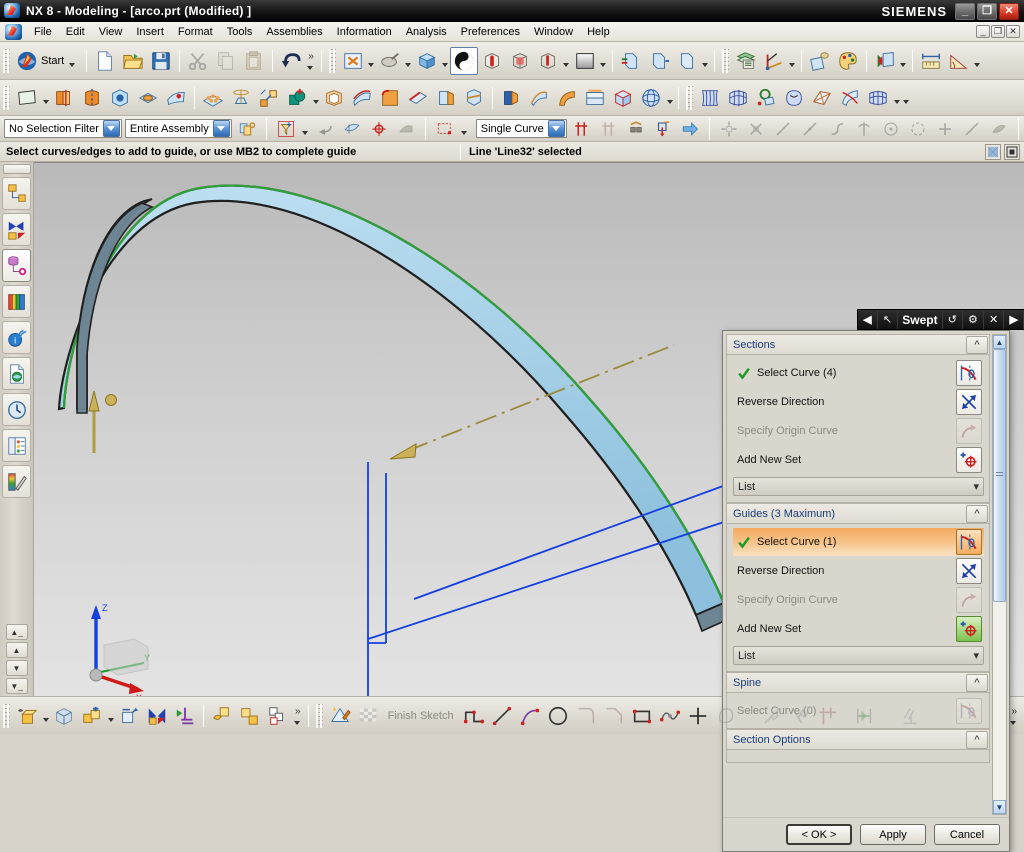 This screenshot has height=852, width=1024. I want to click on sketch-overflow-group: », so click(1016, 716).